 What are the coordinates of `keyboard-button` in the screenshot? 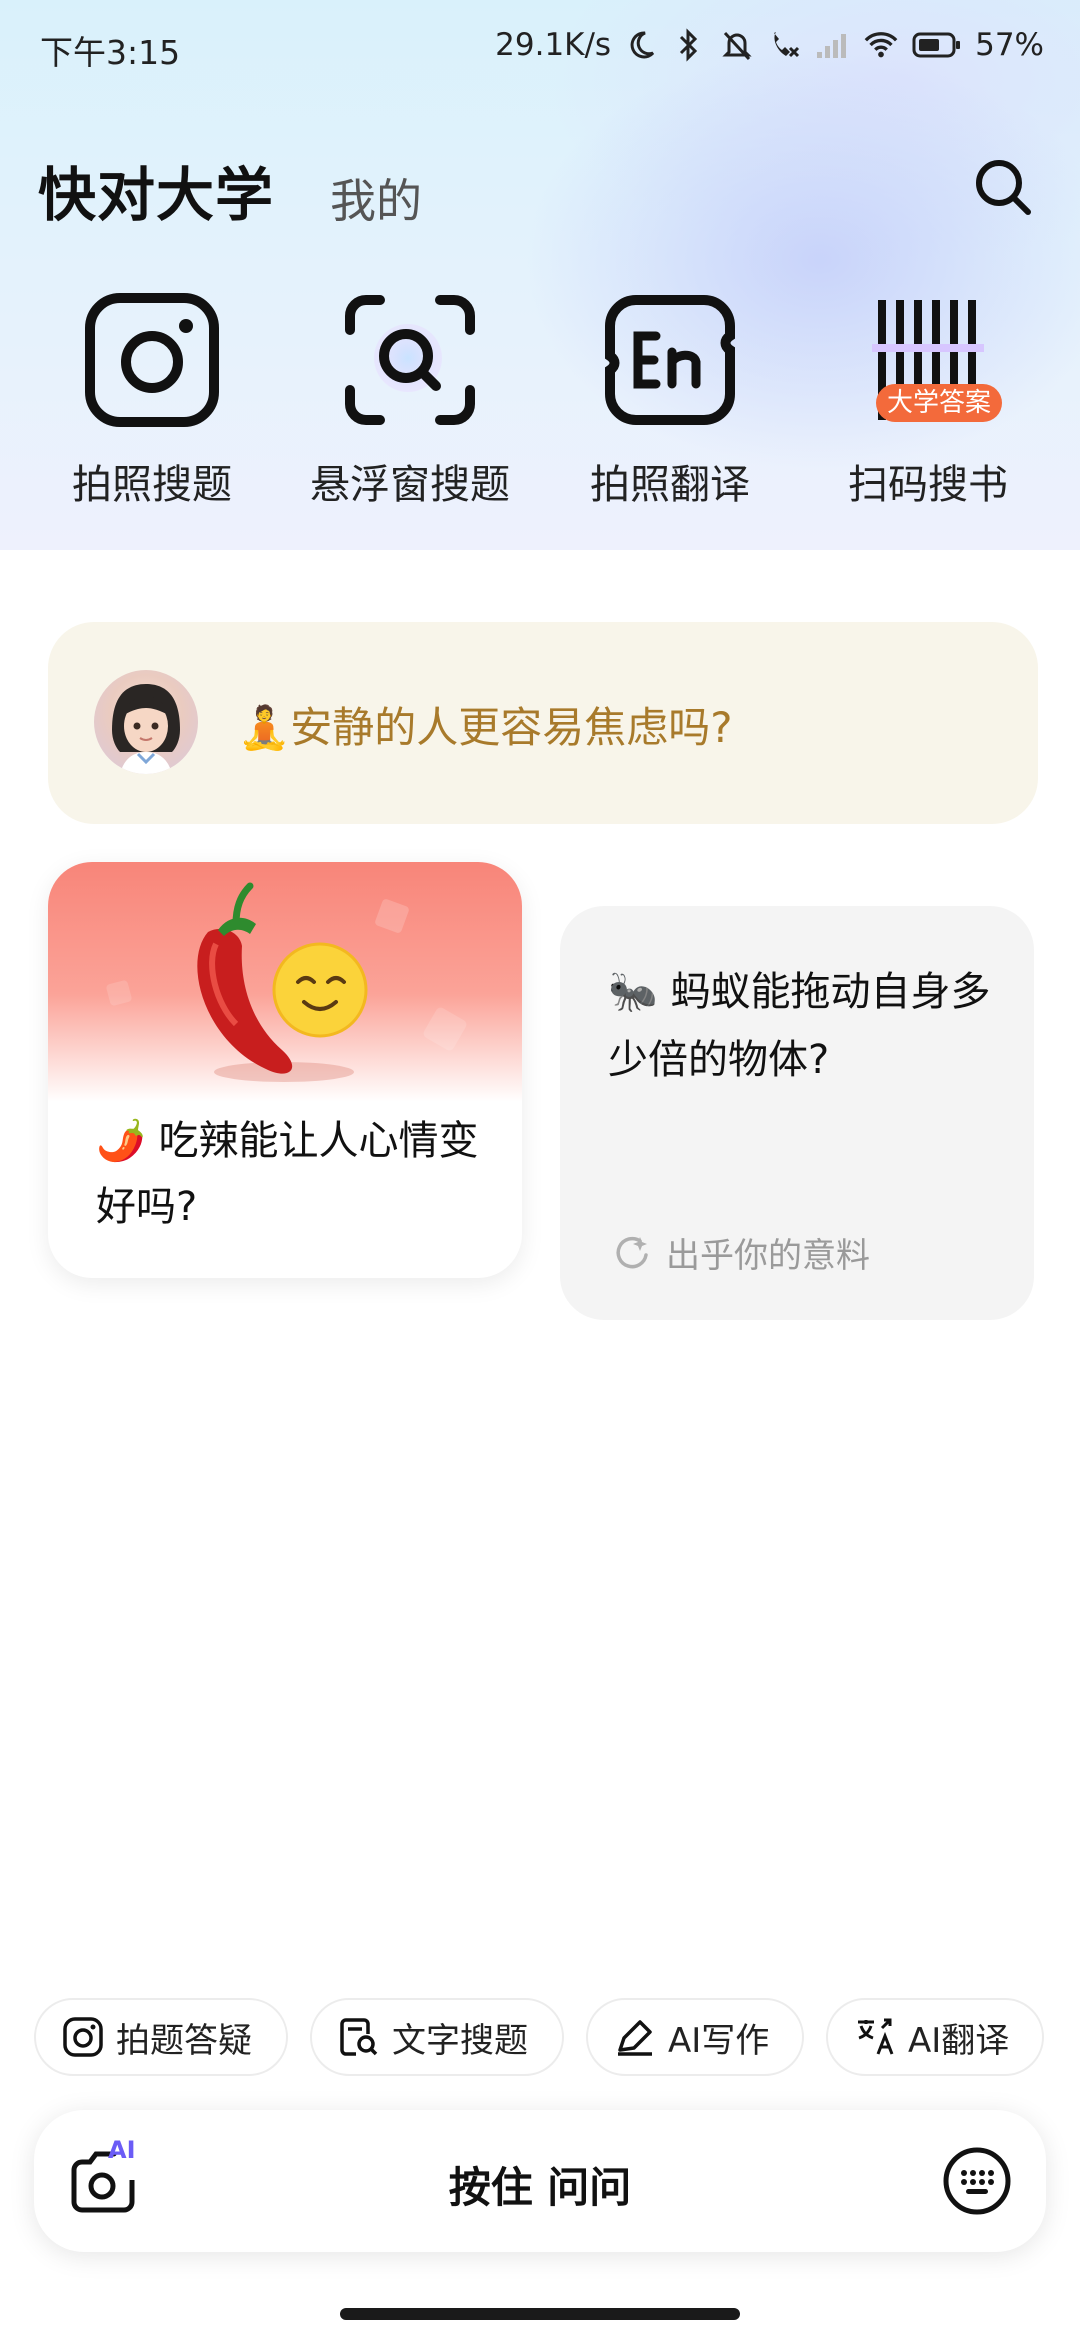 It's located at (977, 2181).